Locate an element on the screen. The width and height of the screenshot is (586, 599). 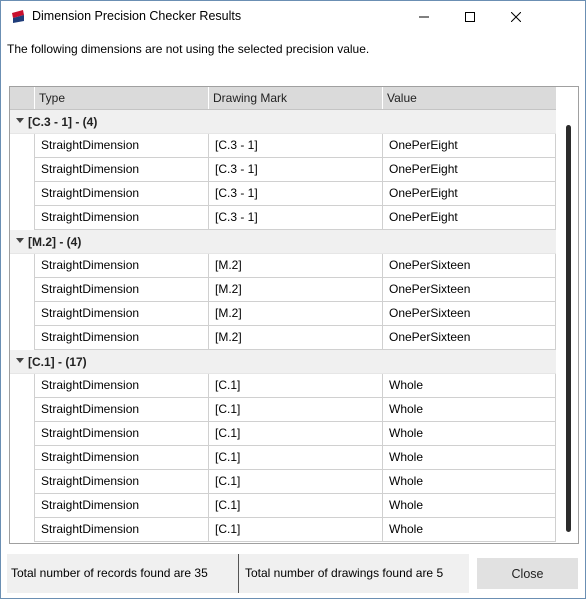
group-row: [C.1] - (17) is located at coordinates (283, 362).